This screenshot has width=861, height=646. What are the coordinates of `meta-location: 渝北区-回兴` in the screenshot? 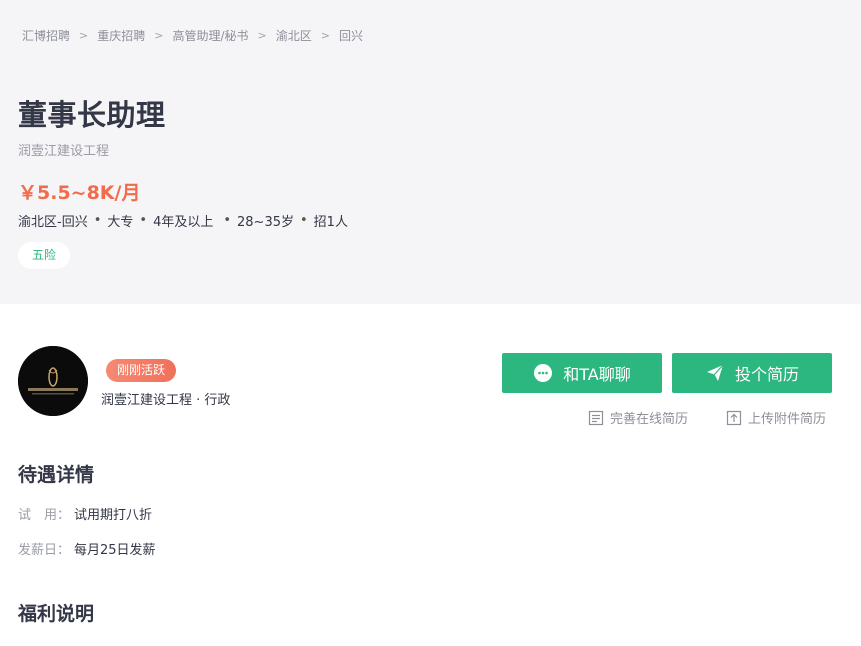 It's located at (53, 222).